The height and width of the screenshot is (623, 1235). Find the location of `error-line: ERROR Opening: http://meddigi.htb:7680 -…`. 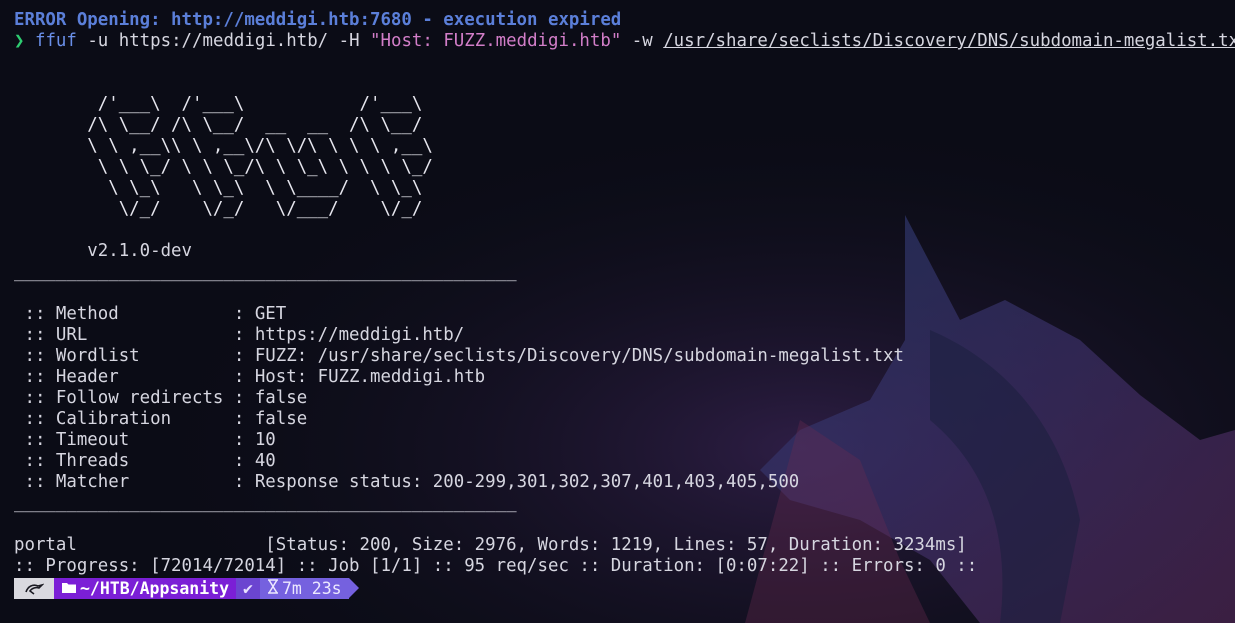

error-line: ERROR Opening: http://meddigi.htb:7680 -… is located at coordinates (318, 20).